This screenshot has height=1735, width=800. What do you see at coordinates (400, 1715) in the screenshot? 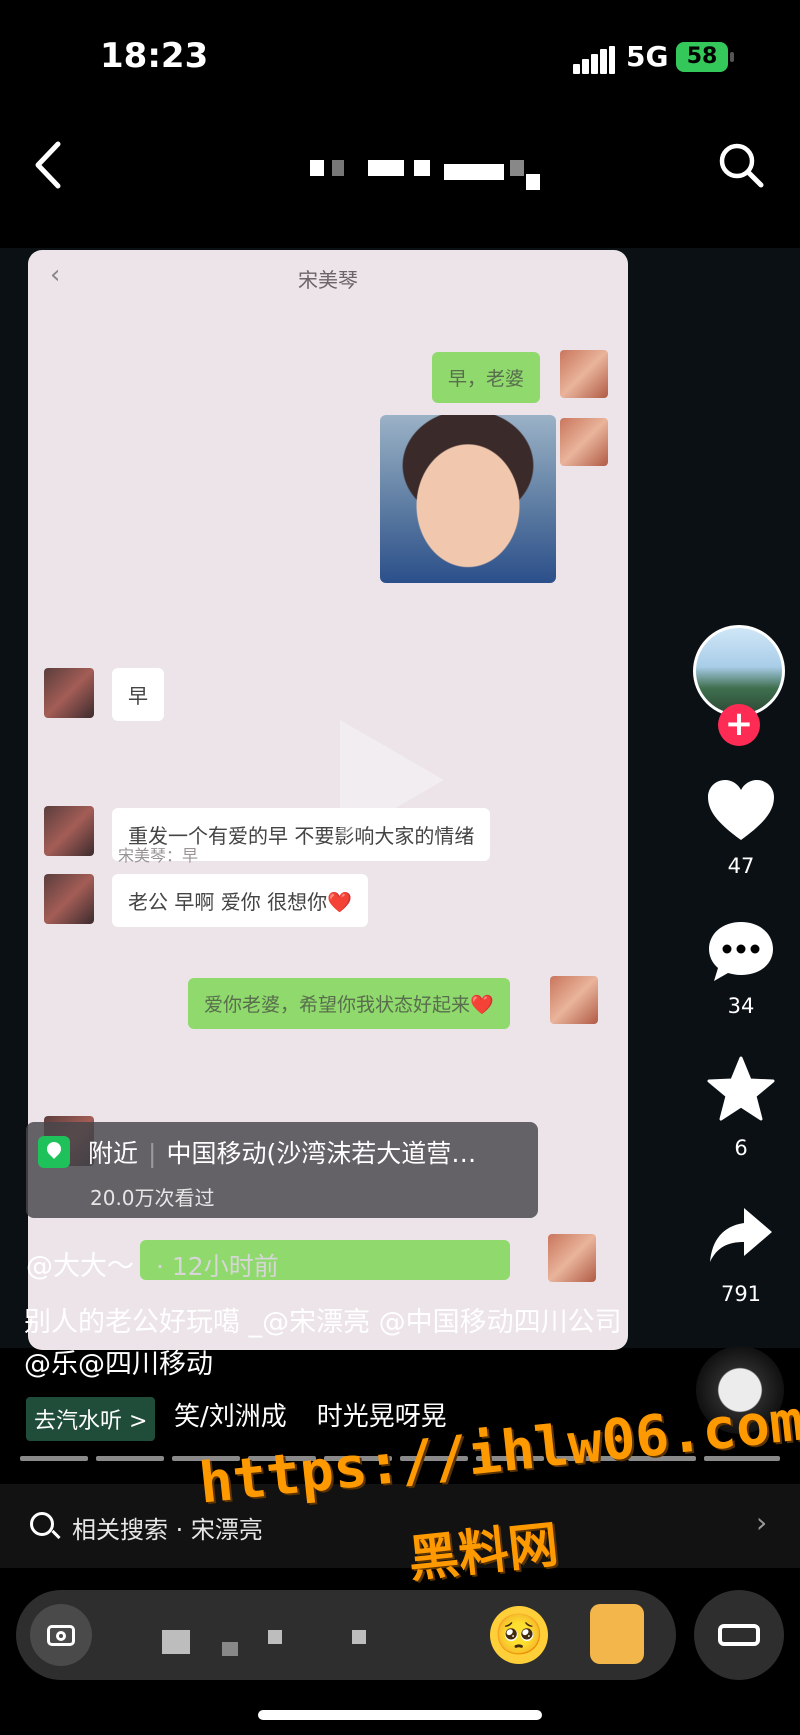
I see `home-indicator` at bounding box center [400, 1715].